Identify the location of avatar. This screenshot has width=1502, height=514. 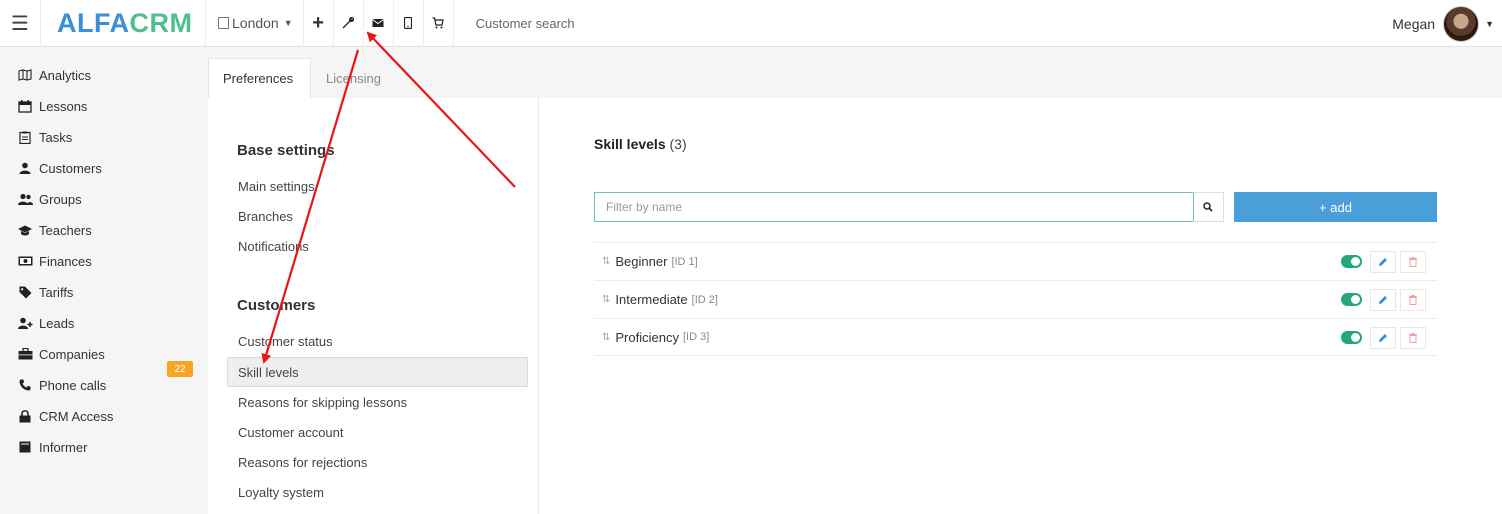
(1461, 23).